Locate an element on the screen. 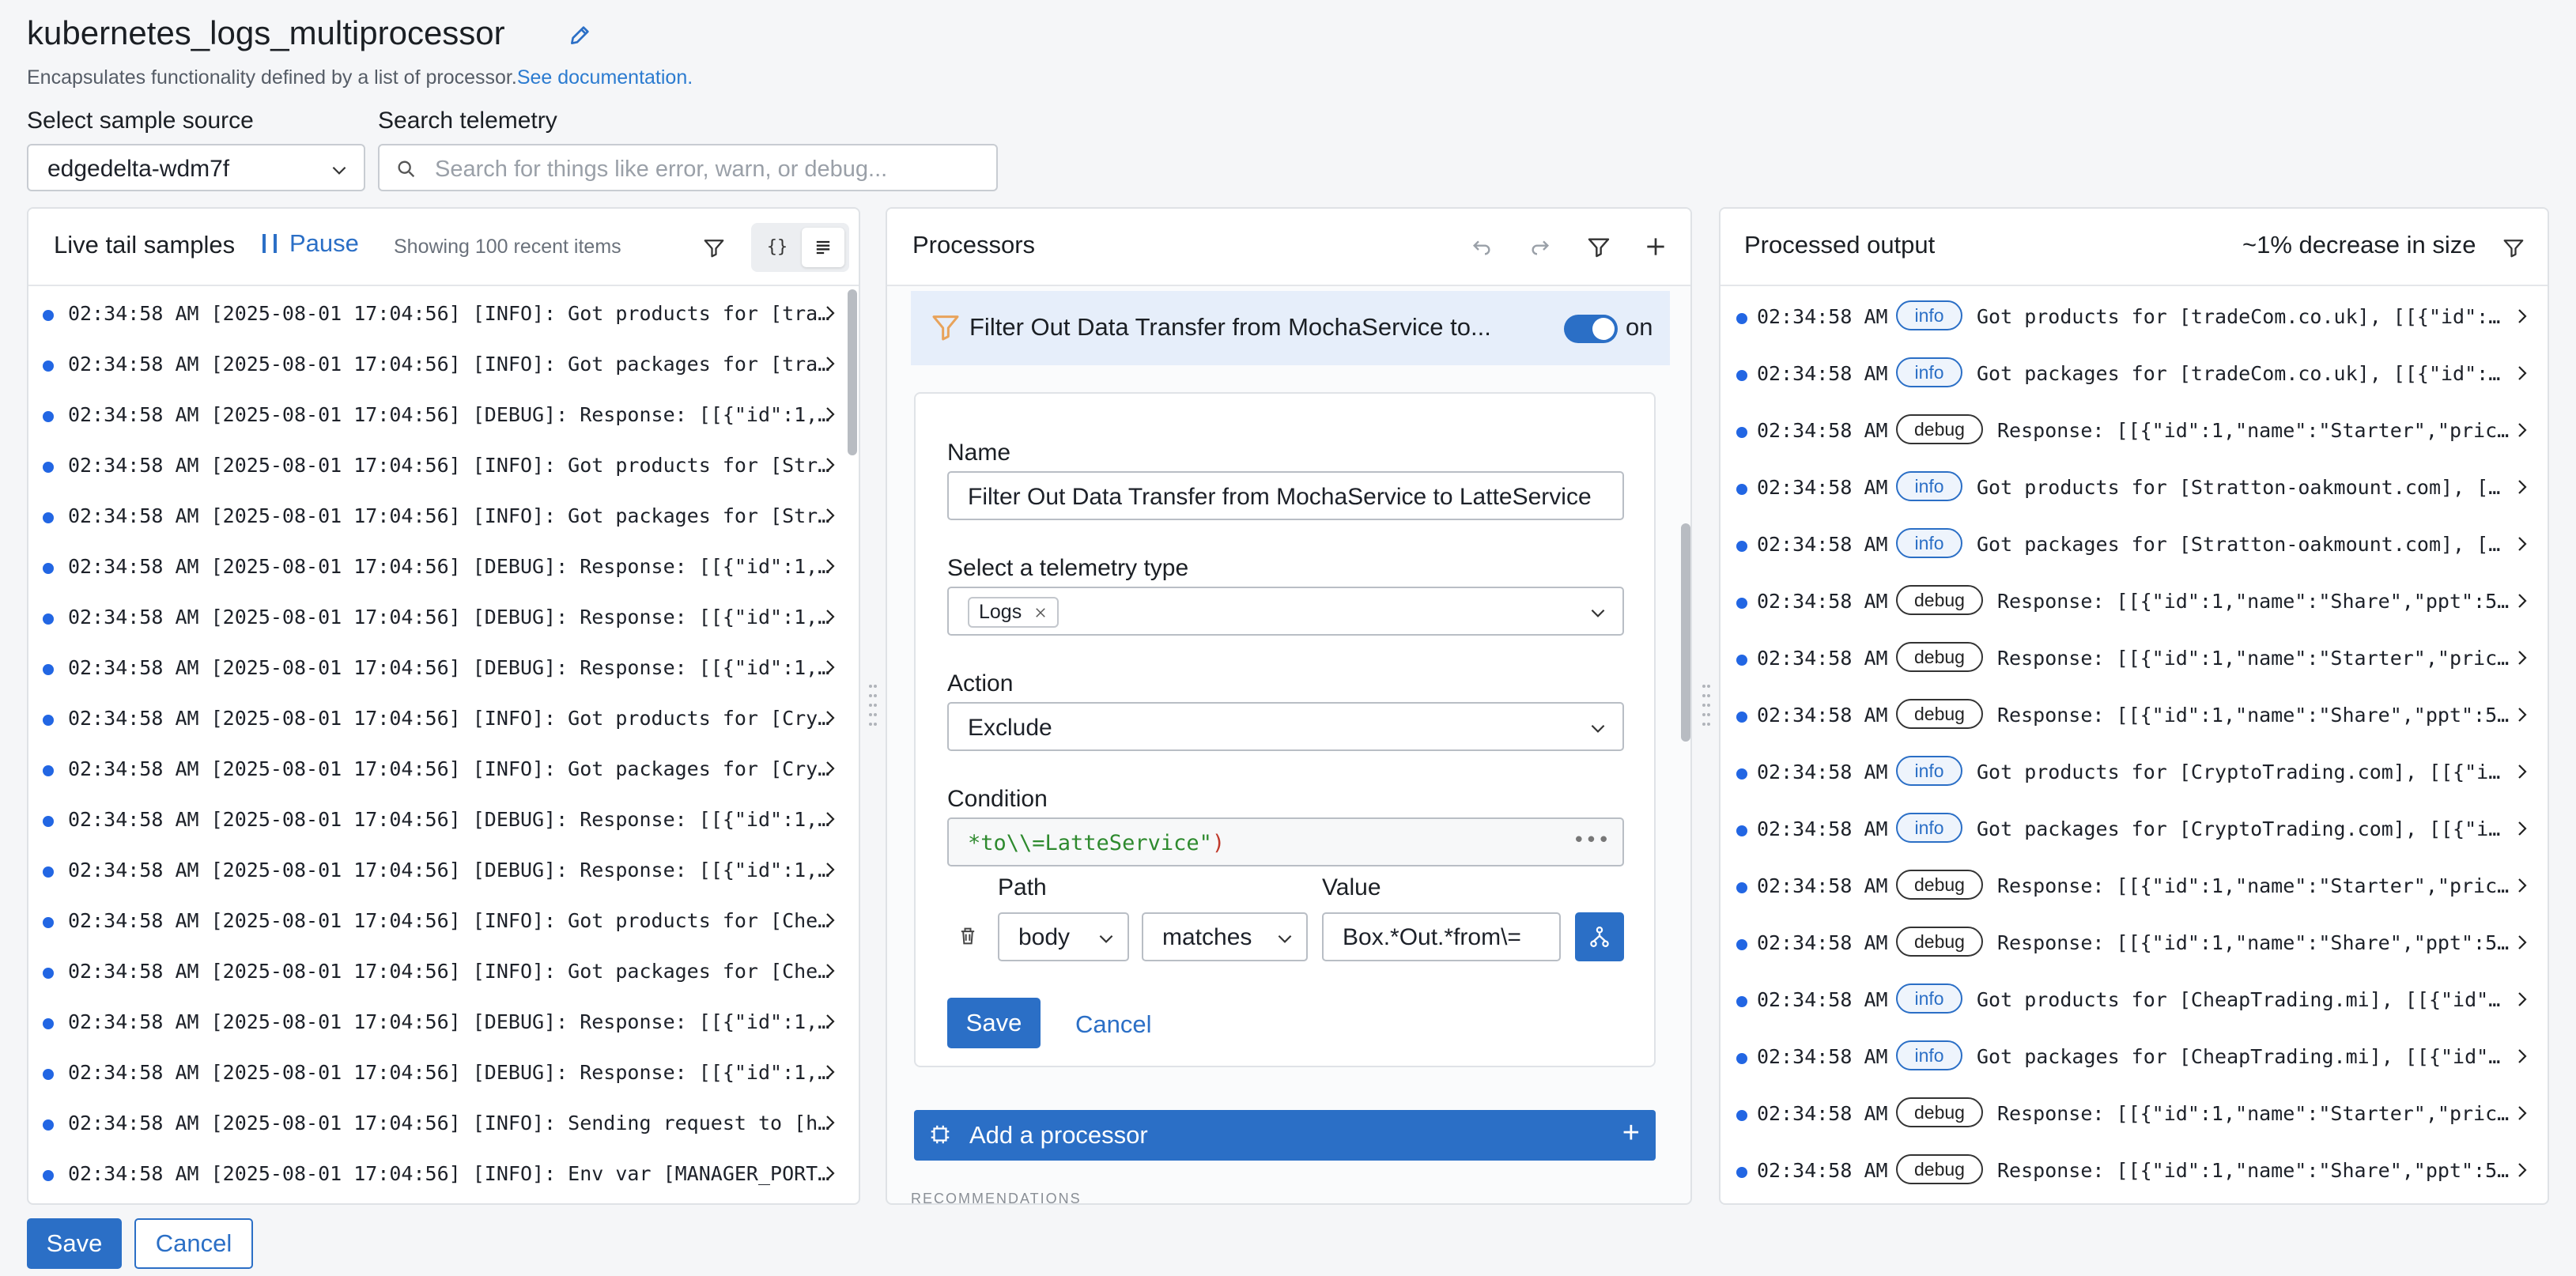 The image size is (2576, 1276). add-processor-button: Add a processor + is located at coordinates (1285, 1135).